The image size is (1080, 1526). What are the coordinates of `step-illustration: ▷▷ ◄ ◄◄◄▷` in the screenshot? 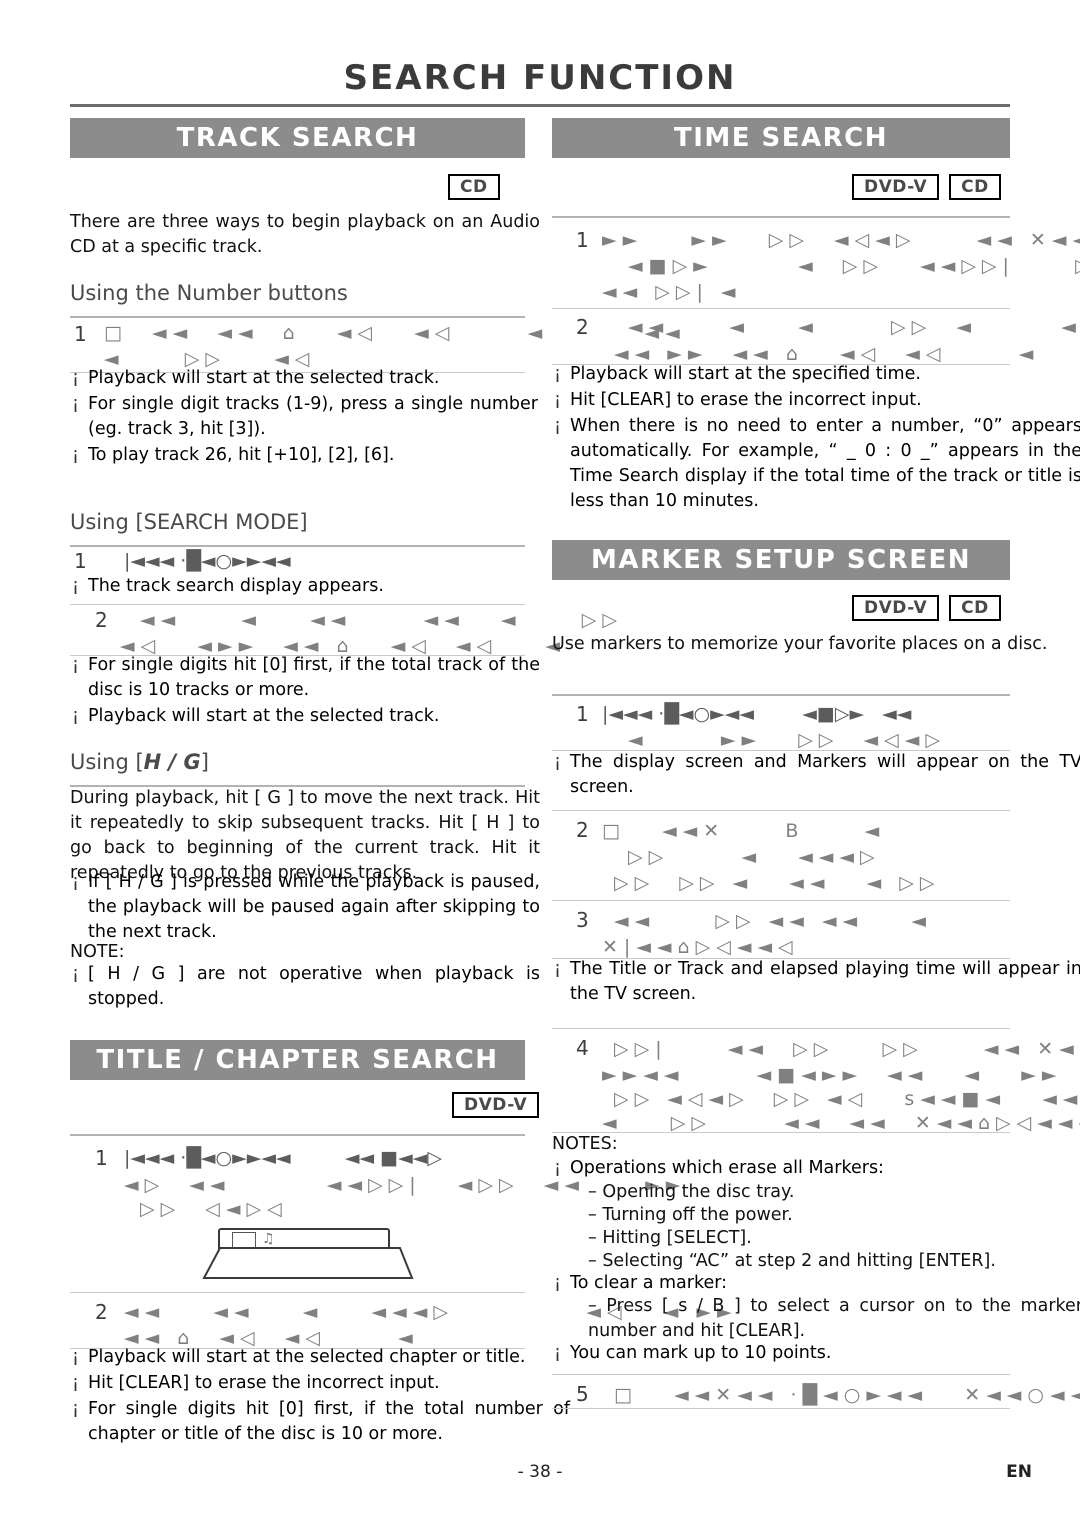 It's located at (754, 857).